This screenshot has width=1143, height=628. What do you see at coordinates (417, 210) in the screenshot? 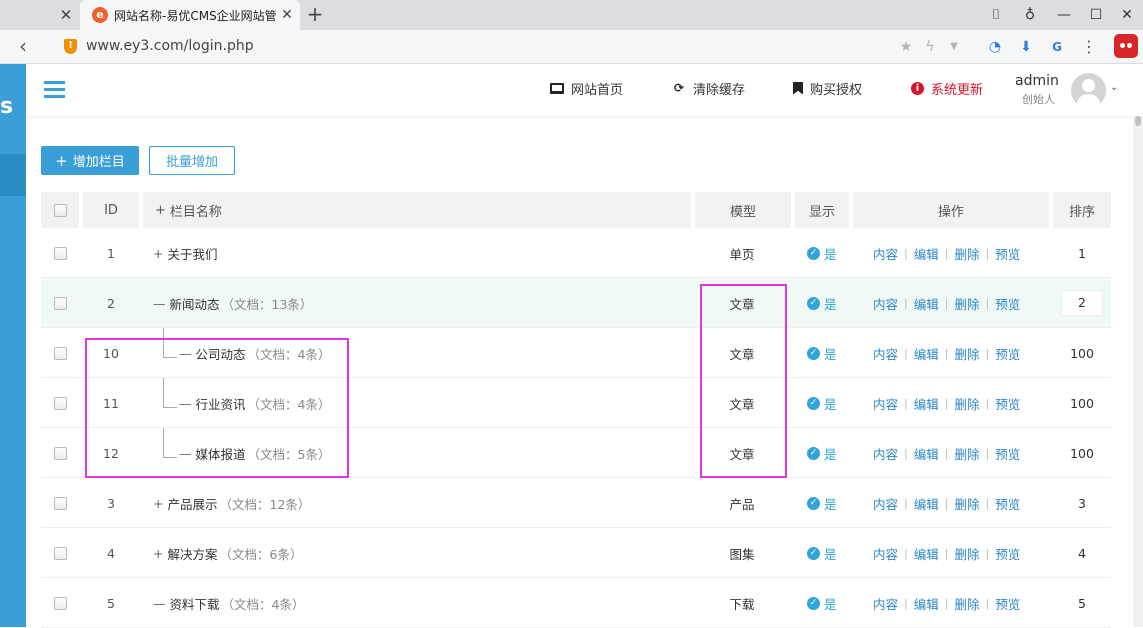
I see `header-name: + 栏目名称` at bounding box center [417, 210].